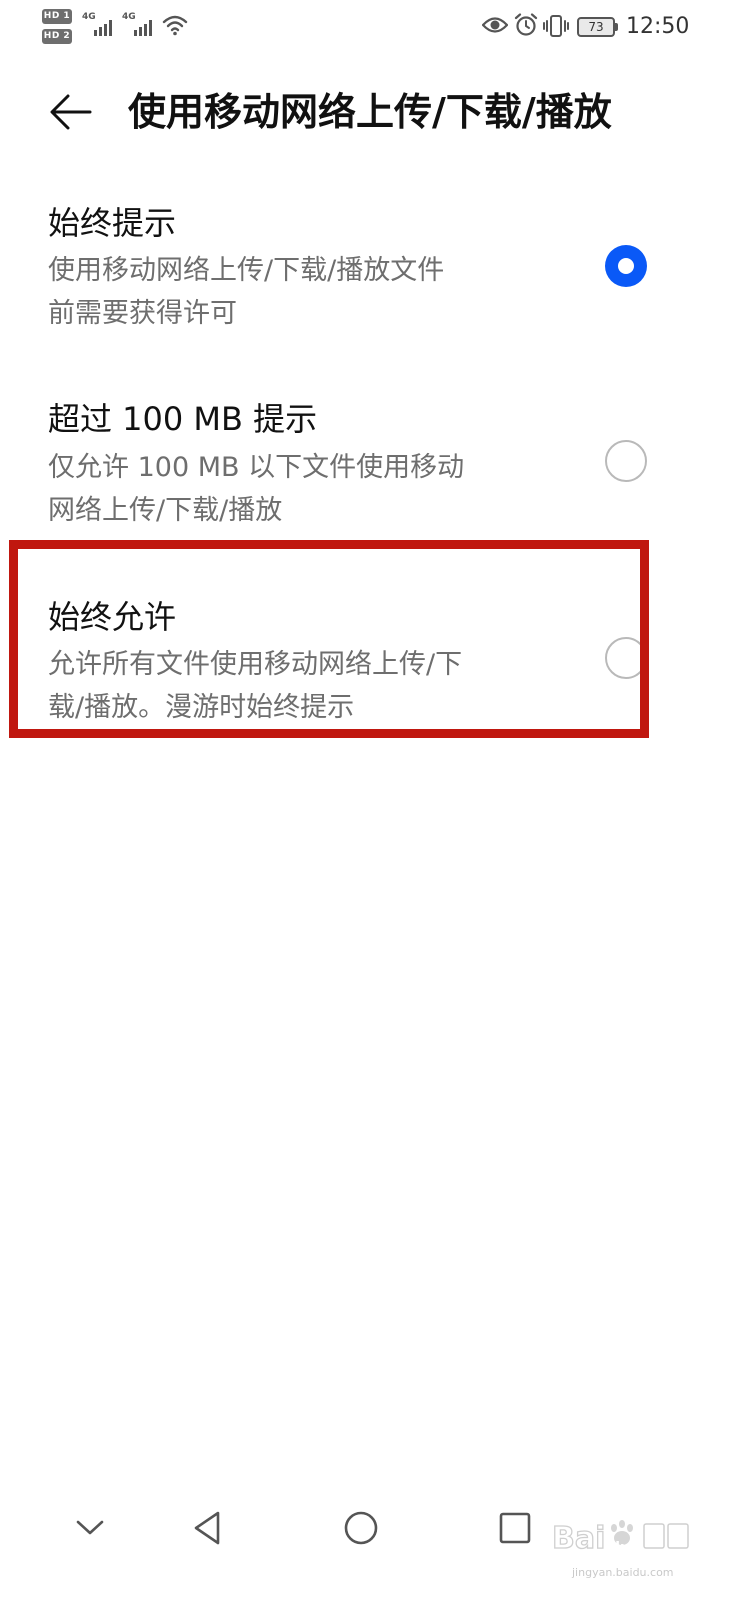  Describe the element at coordinates (616, 27) in the screenshot. I see `battery-tip` at that location.